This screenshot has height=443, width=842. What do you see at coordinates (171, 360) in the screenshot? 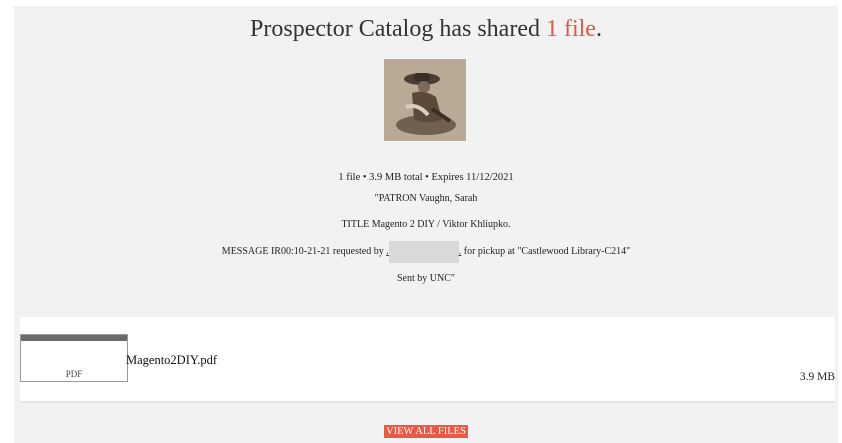
I see `file-name: Magento2DIY.pdf` at bounding box center [171, 360].